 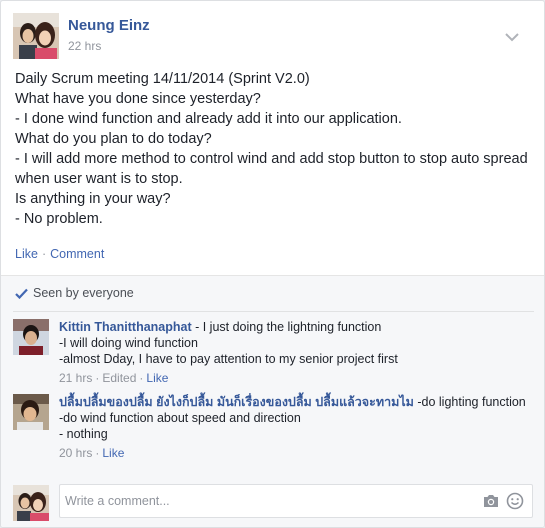 I want to click on post-timestamp: 22 hrs, so click(x=84, y=46).